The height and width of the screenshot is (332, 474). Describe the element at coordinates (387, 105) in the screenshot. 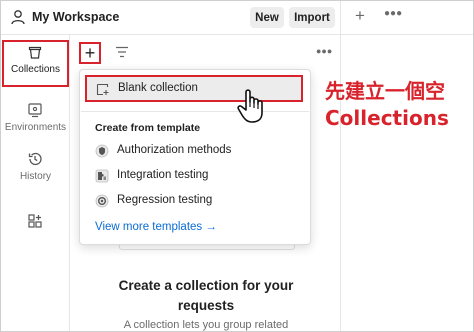

I see `annotation-text: 先建立一個空 Collections` at that location.